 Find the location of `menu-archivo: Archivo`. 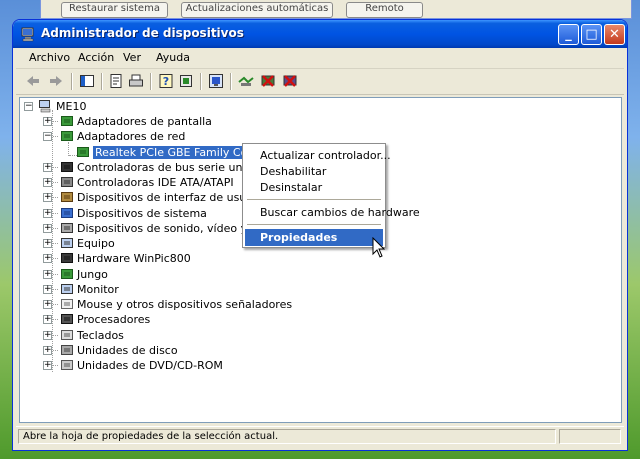

menu-archivo: Archivo is located at coordinates (49, 57).